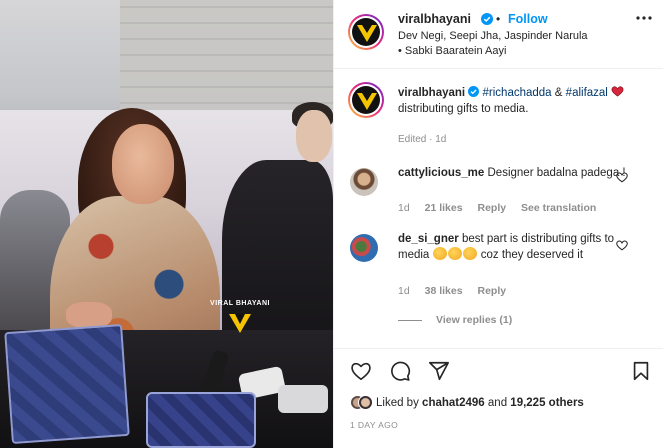 This screenshot has height=448, width=663. What do you see at coordinates (303, 399) in the screenshot?
I see `media-microphone` at bounding box center [303, 399].